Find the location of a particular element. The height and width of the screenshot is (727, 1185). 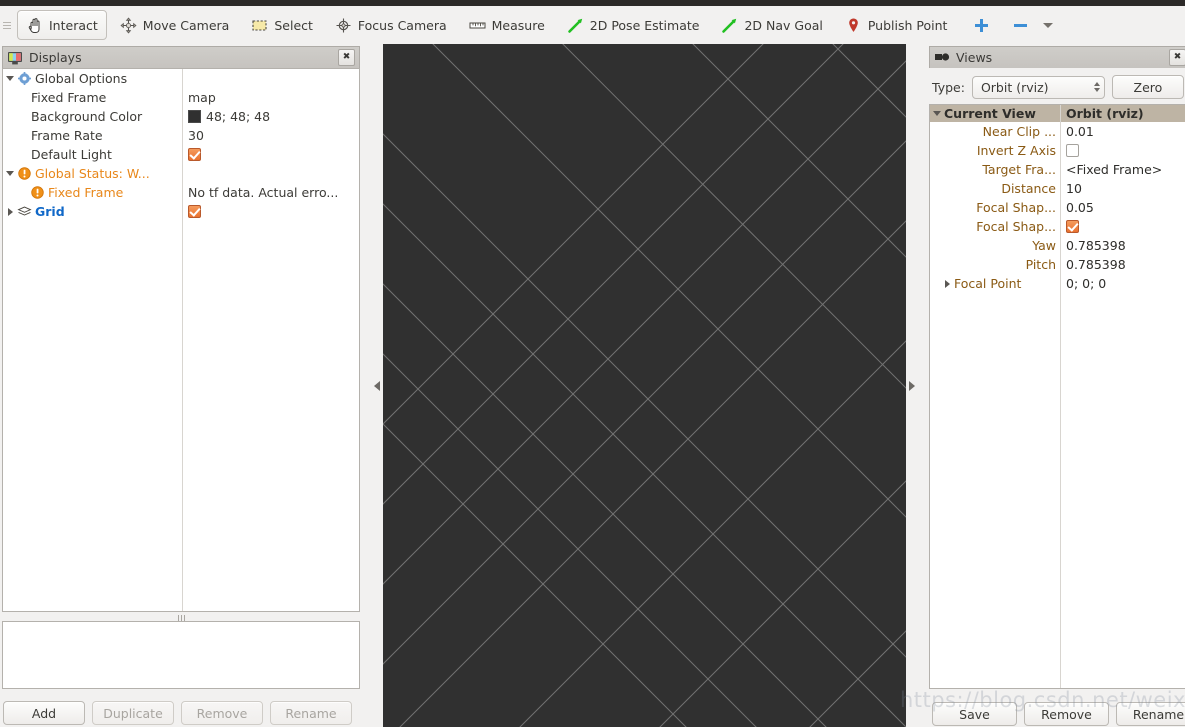

views-row-yaw: Yaw 0.785398 is located at coordinates (1057, 245).